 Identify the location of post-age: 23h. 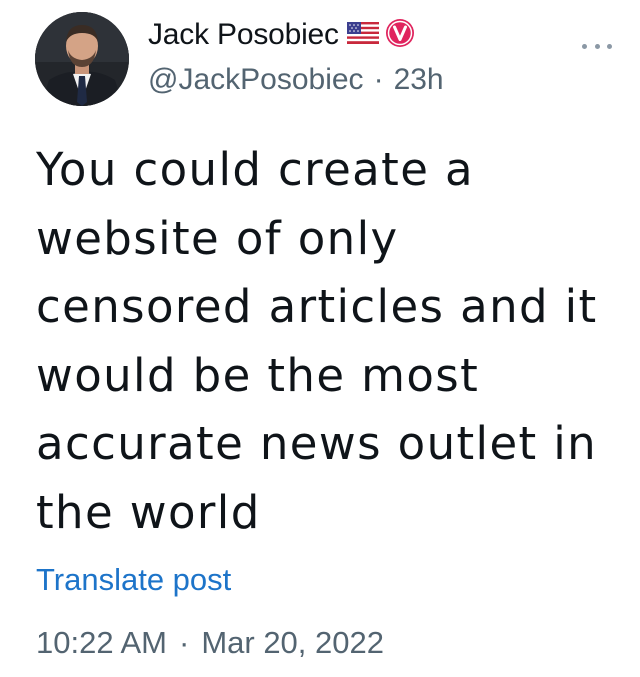
(419, 80).